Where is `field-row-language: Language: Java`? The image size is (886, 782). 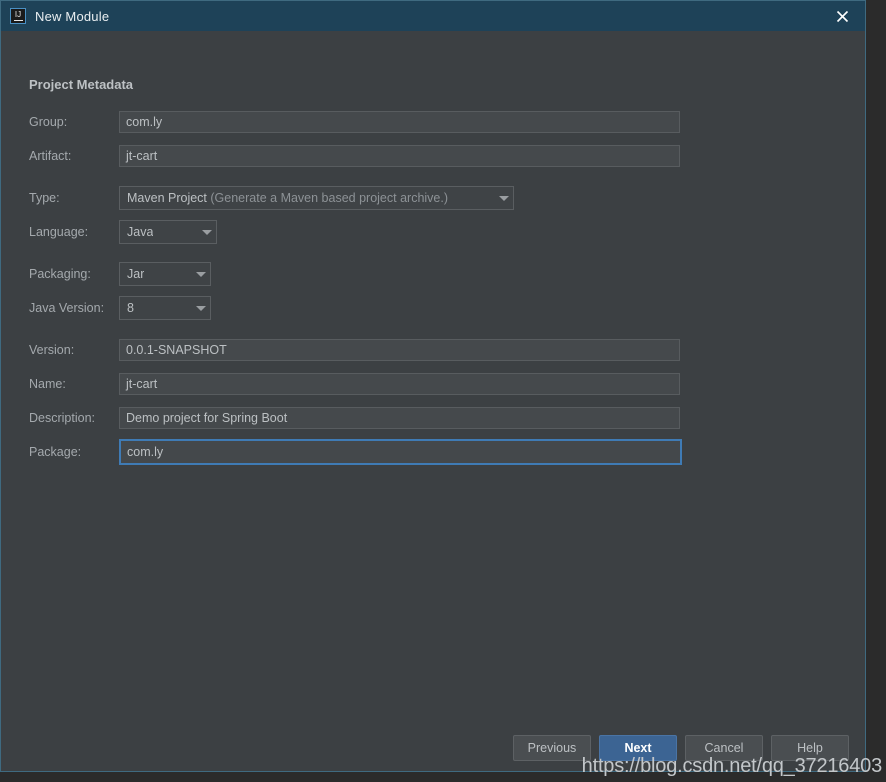
field-row-language: Language: Java is located at coordinates (123, 232).